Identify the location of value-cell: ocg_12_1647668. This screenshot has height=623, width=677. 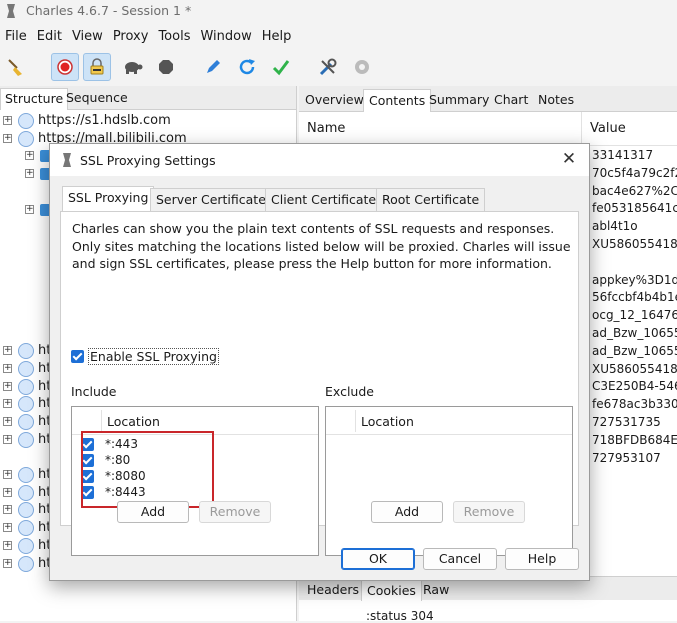
(632, 317).